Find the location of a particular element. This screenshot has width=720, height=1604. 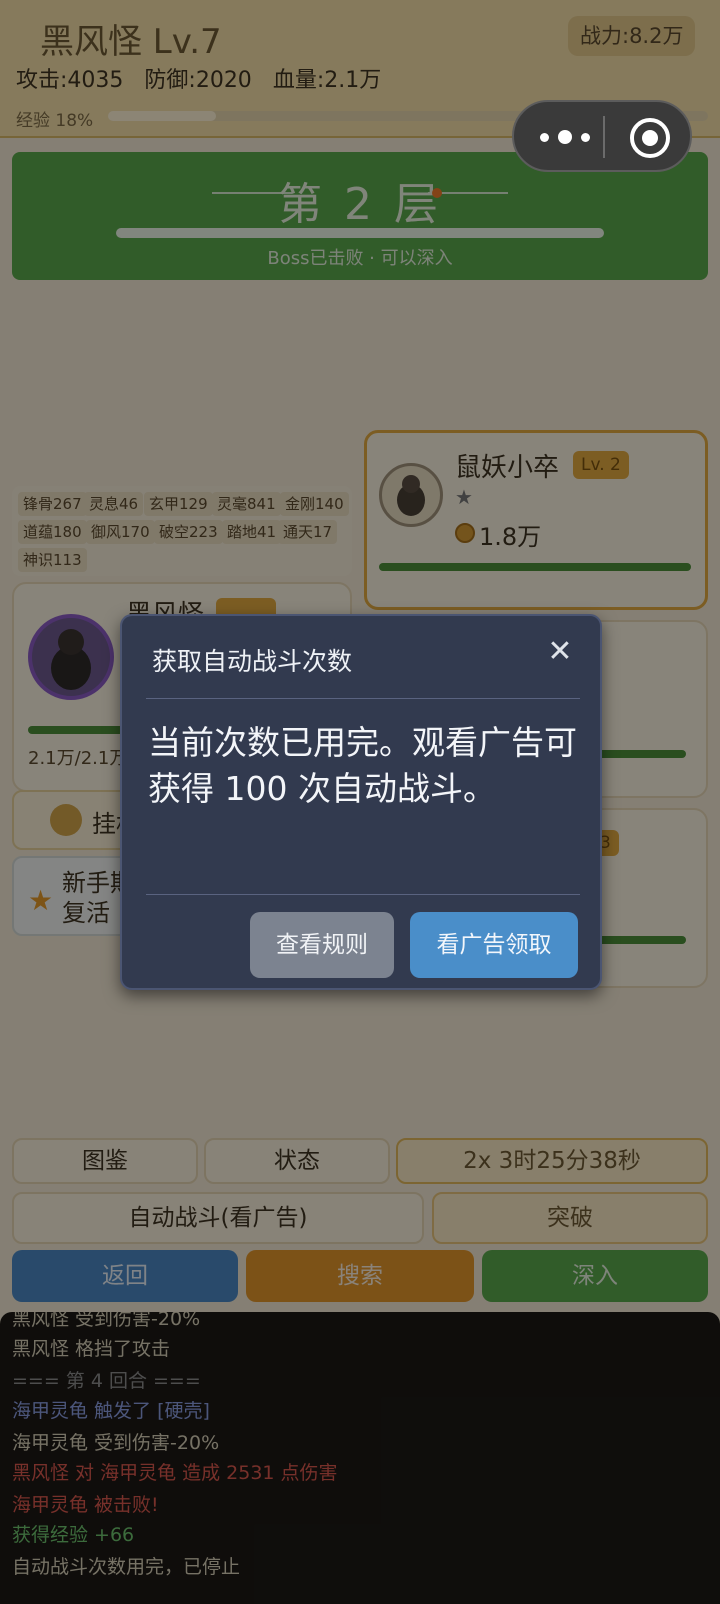

miniprogram-capsule is located at coordinates (602, 136).